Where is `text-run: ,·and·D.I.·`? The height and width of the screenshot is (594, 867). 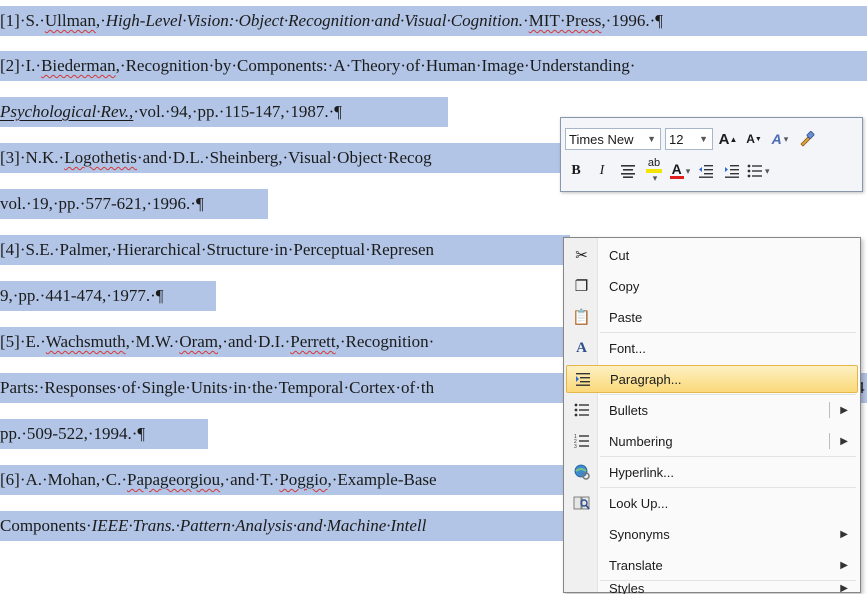 text-run: ,·and·D.I.· is located at coordinates (254, 341).